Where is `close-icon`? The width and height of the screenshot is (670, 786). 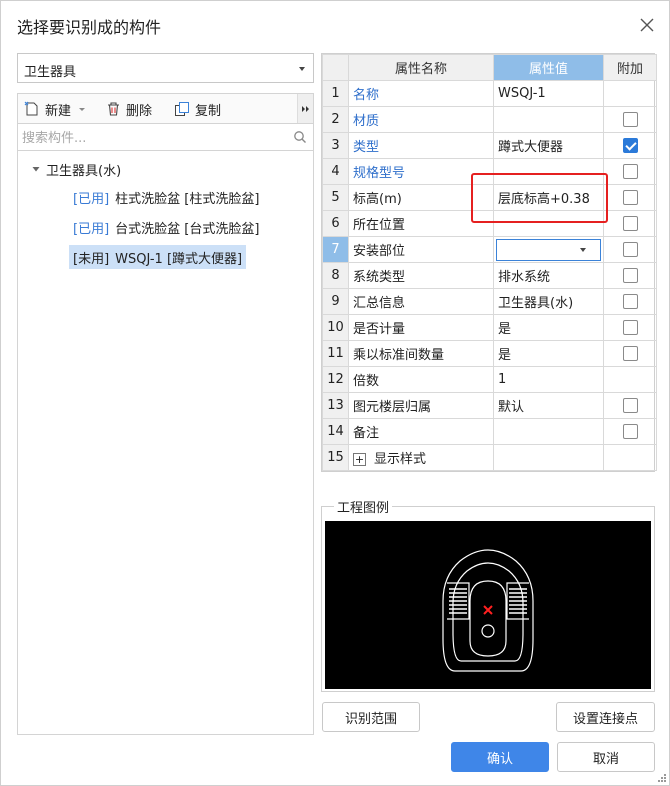 close-icon is located at coordinates (647, 25).